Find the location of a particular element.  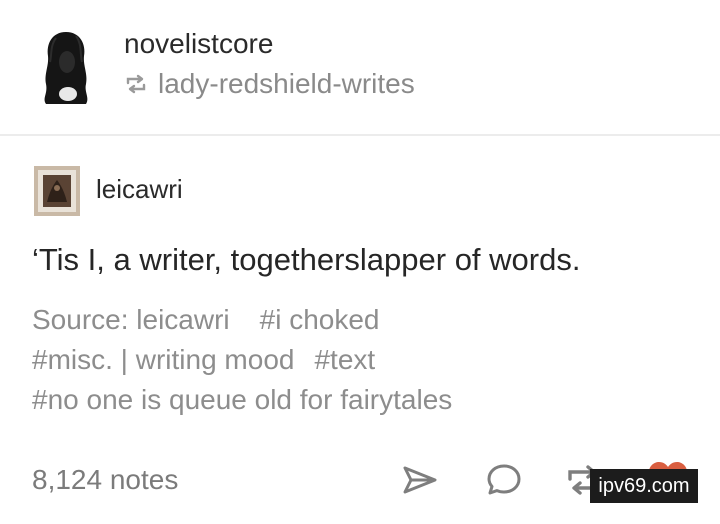

share-icon is located at coordinates (420, 480).